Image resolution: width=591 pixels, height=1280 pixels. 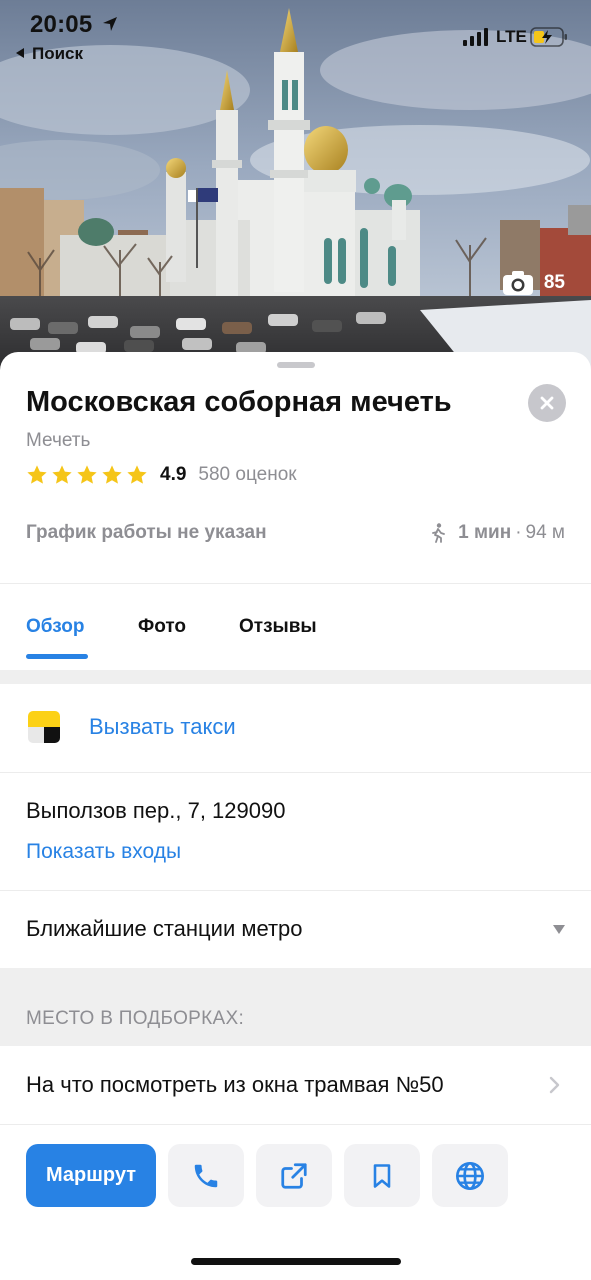 I want to click on back-label: Поиск, so click(x=58, y=53).